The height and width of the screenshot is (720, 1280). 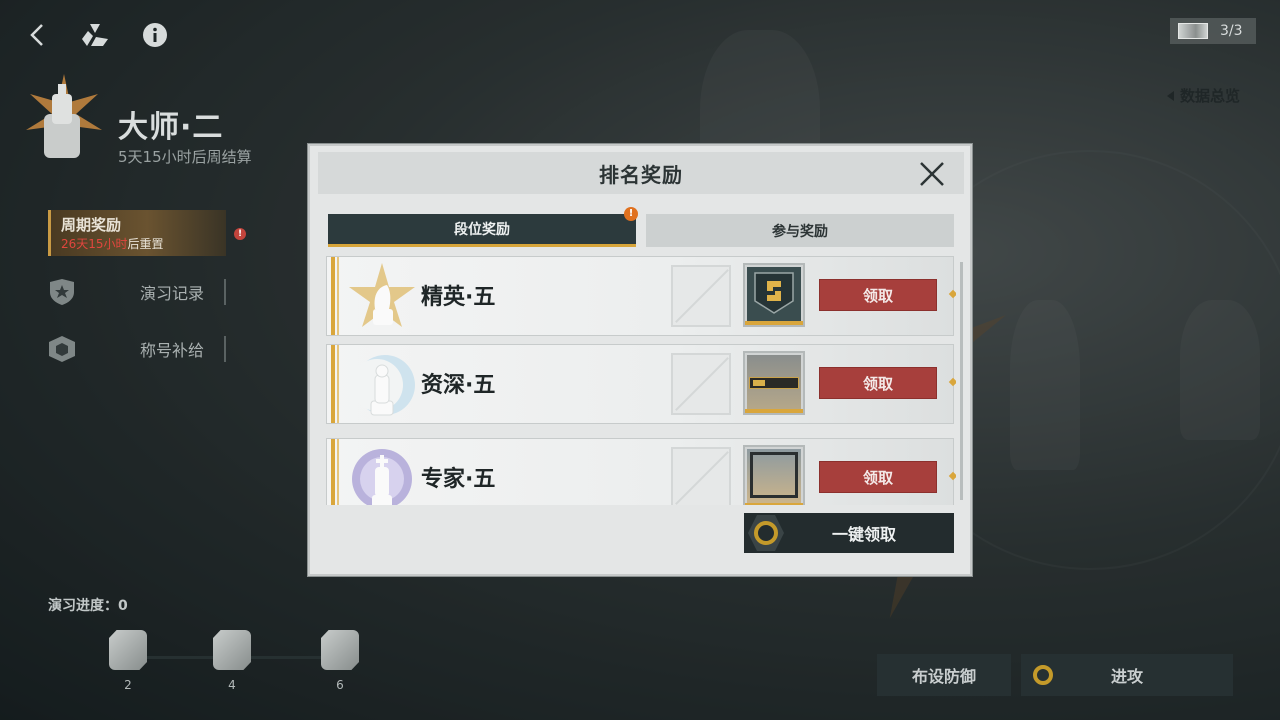 What do you see at coordinates (641, 384) in the screenshot?
I see `reward-row: 资深·五 领取` at bounding box center [641, 384].